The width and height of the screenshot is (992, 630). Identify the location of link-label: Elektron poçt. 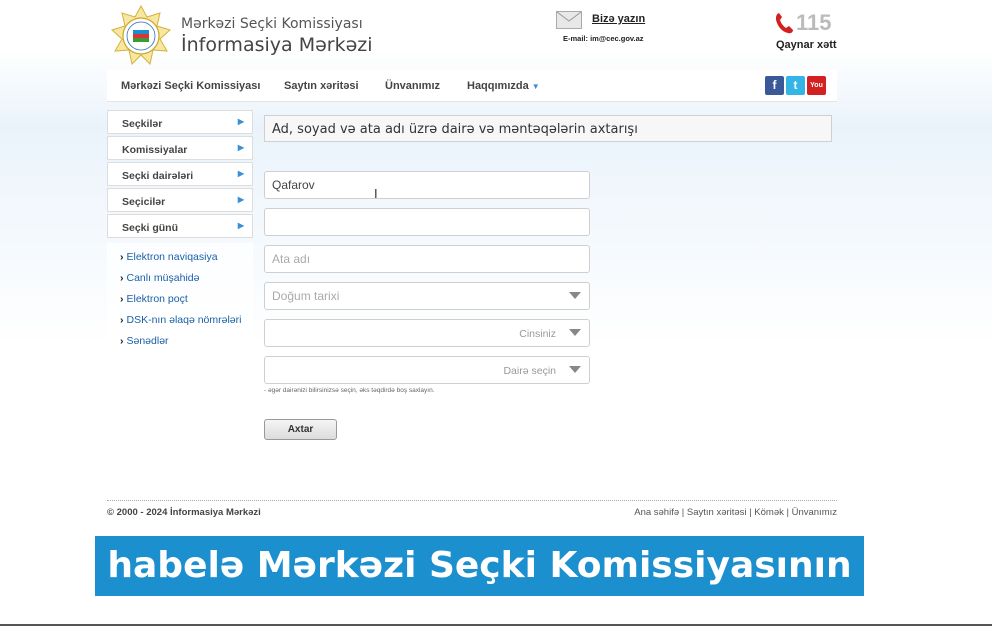
(157, 299).